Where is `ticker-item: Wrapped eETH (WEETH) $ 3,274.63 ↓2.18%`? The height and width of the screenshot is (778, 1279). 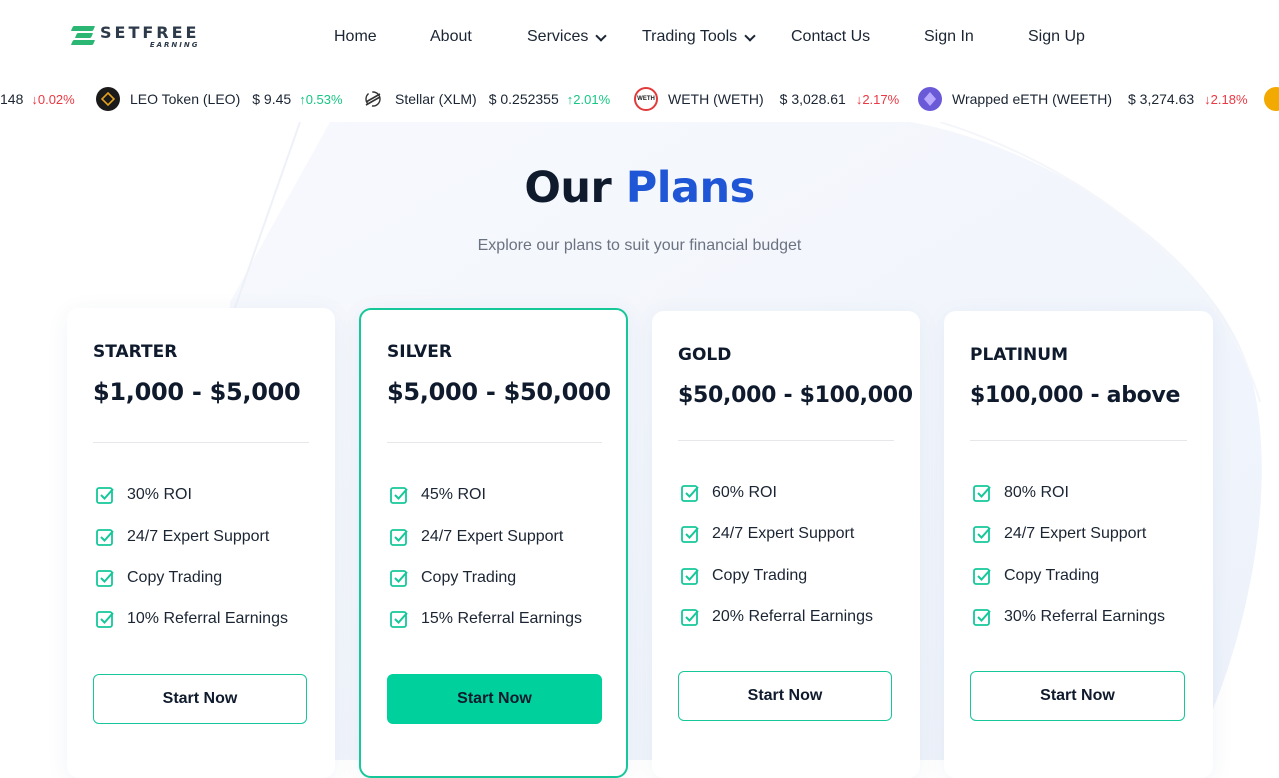
ticker-item: Wrapped eETH (WEETH) $ 3,274.63 ↓2.18% is located at coordinates (1083, 99).